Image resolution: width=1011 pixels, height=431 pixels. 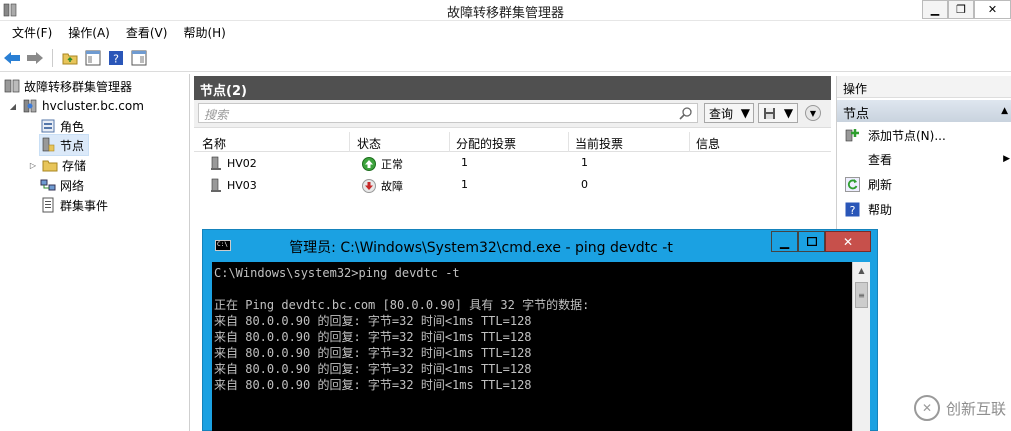 I want to click on restore-icon: ❐, so click(x=961, y=9).